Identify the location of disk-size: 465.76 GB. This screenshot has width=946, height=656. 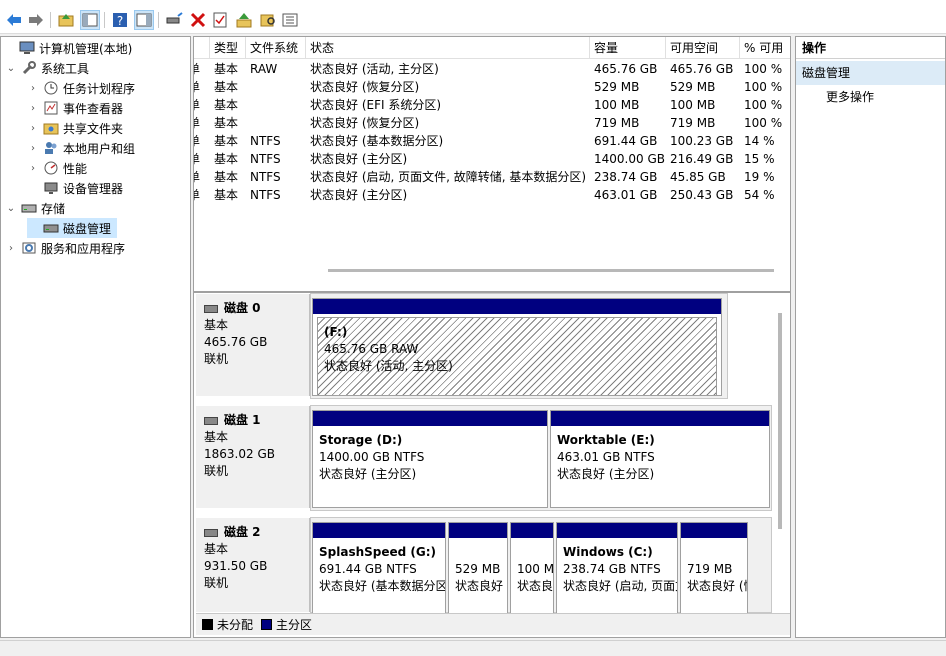
(236, 342).